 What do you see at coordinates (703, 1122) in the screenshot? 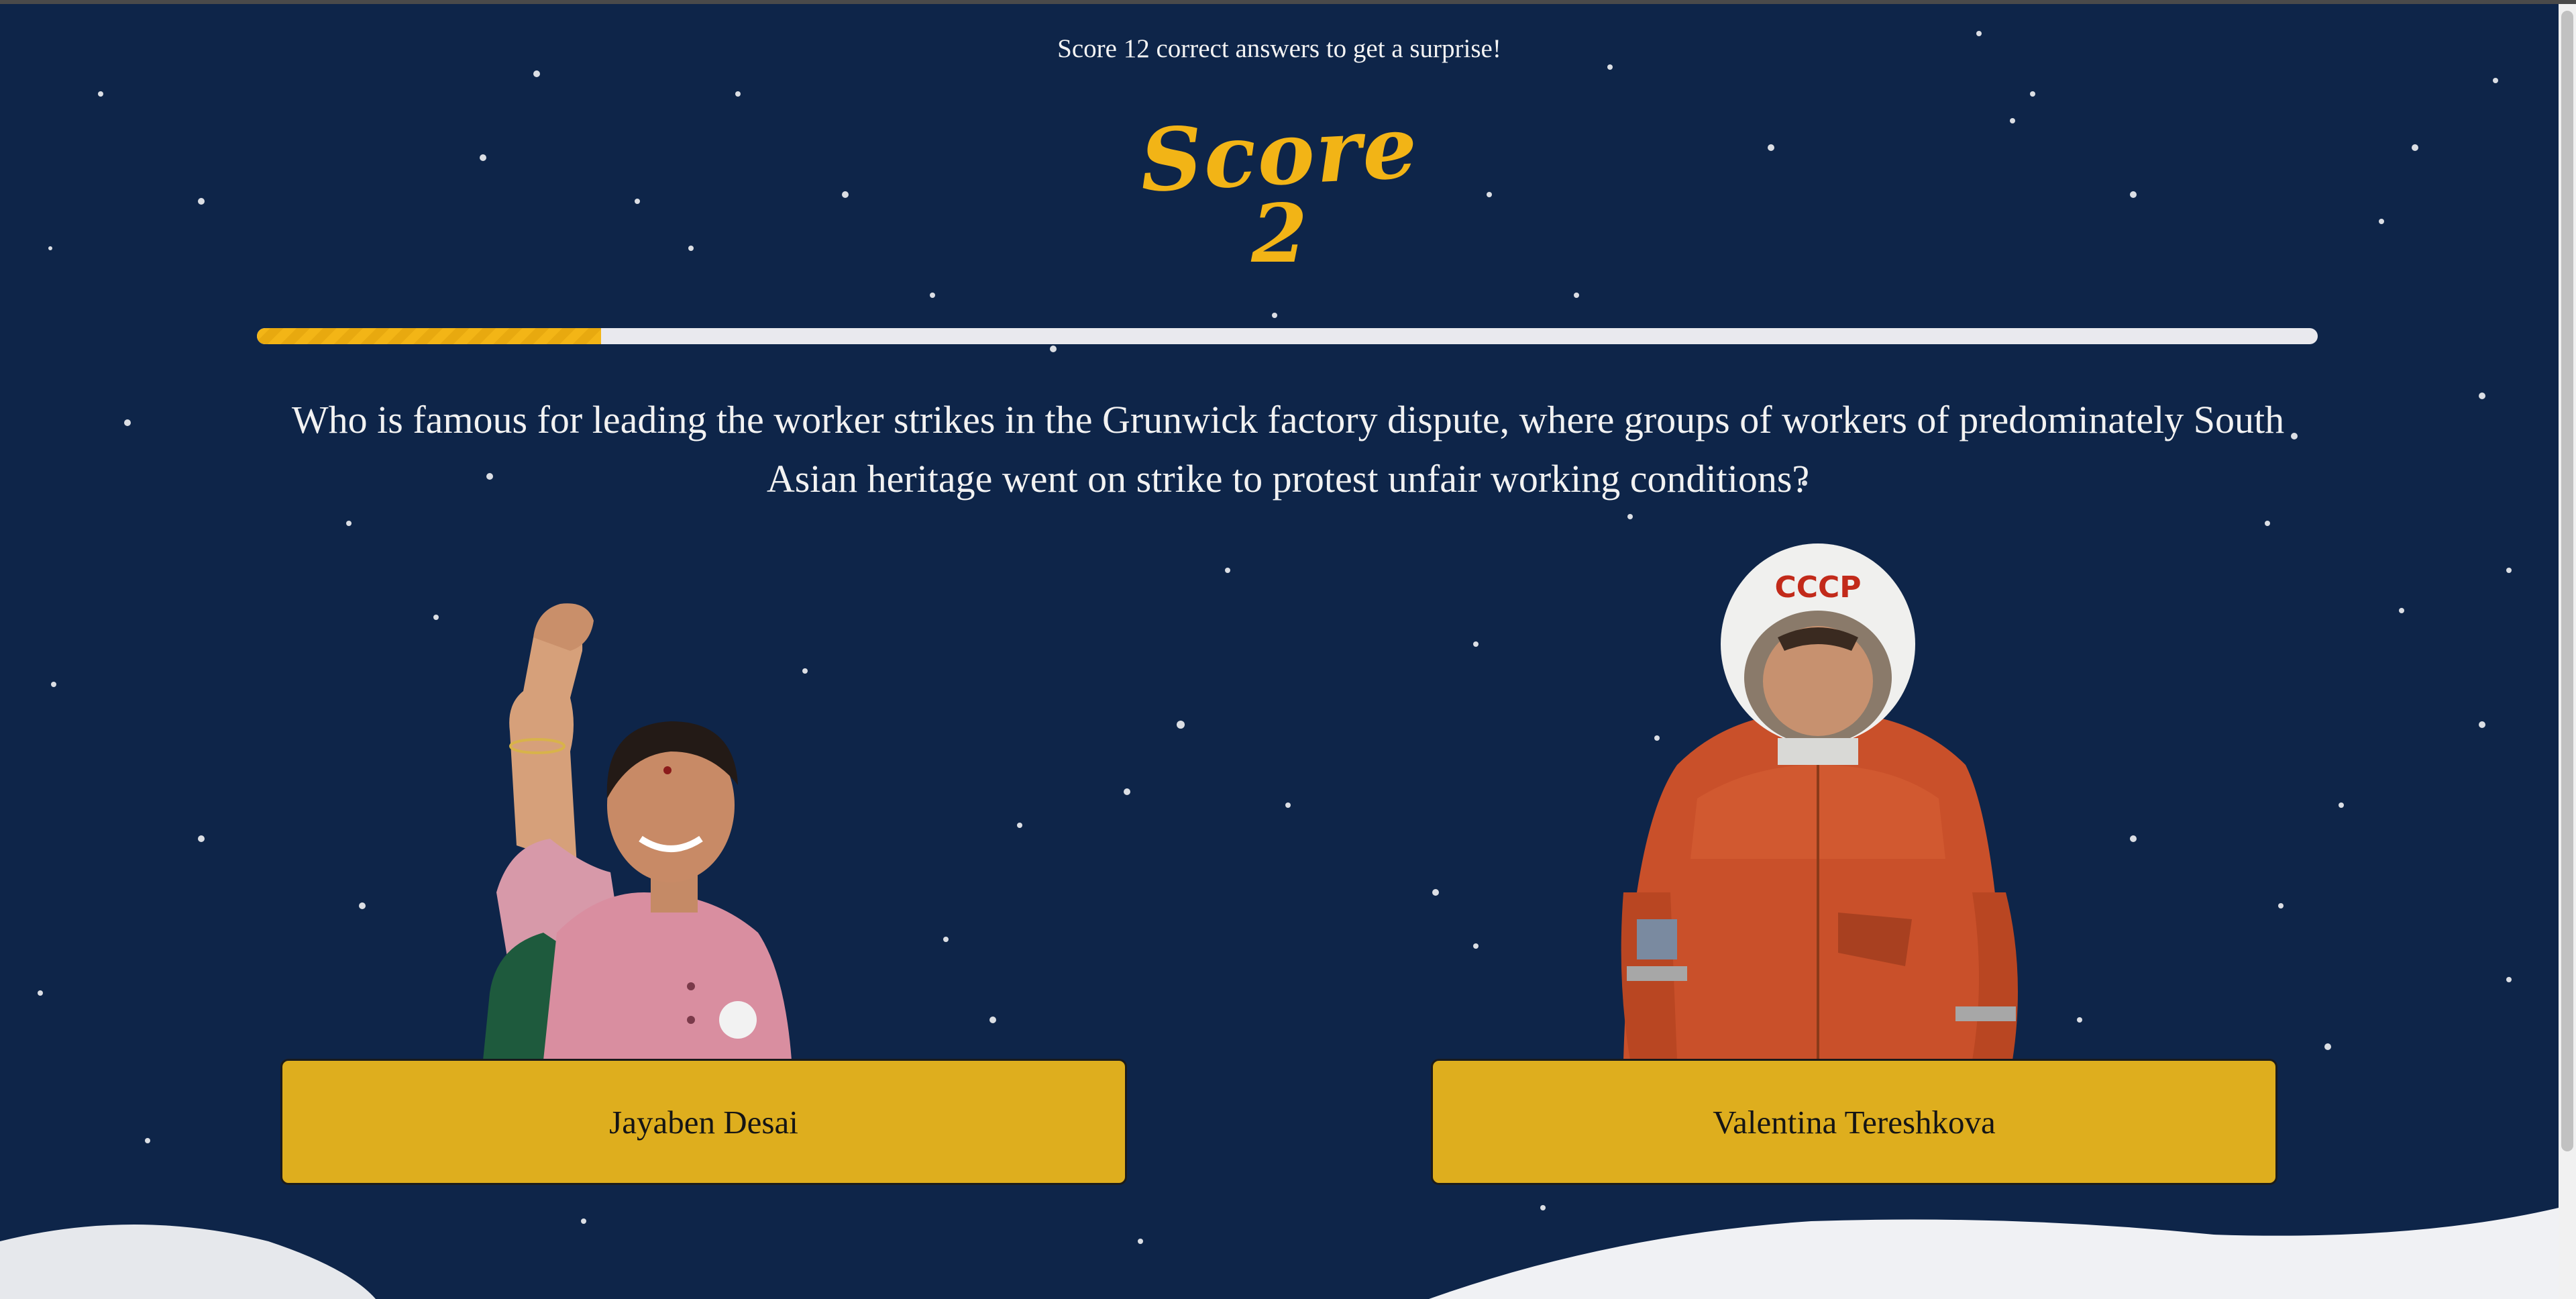
I see `answer-button-left: Jayaben Desai` at bounding box center [703, 1122].